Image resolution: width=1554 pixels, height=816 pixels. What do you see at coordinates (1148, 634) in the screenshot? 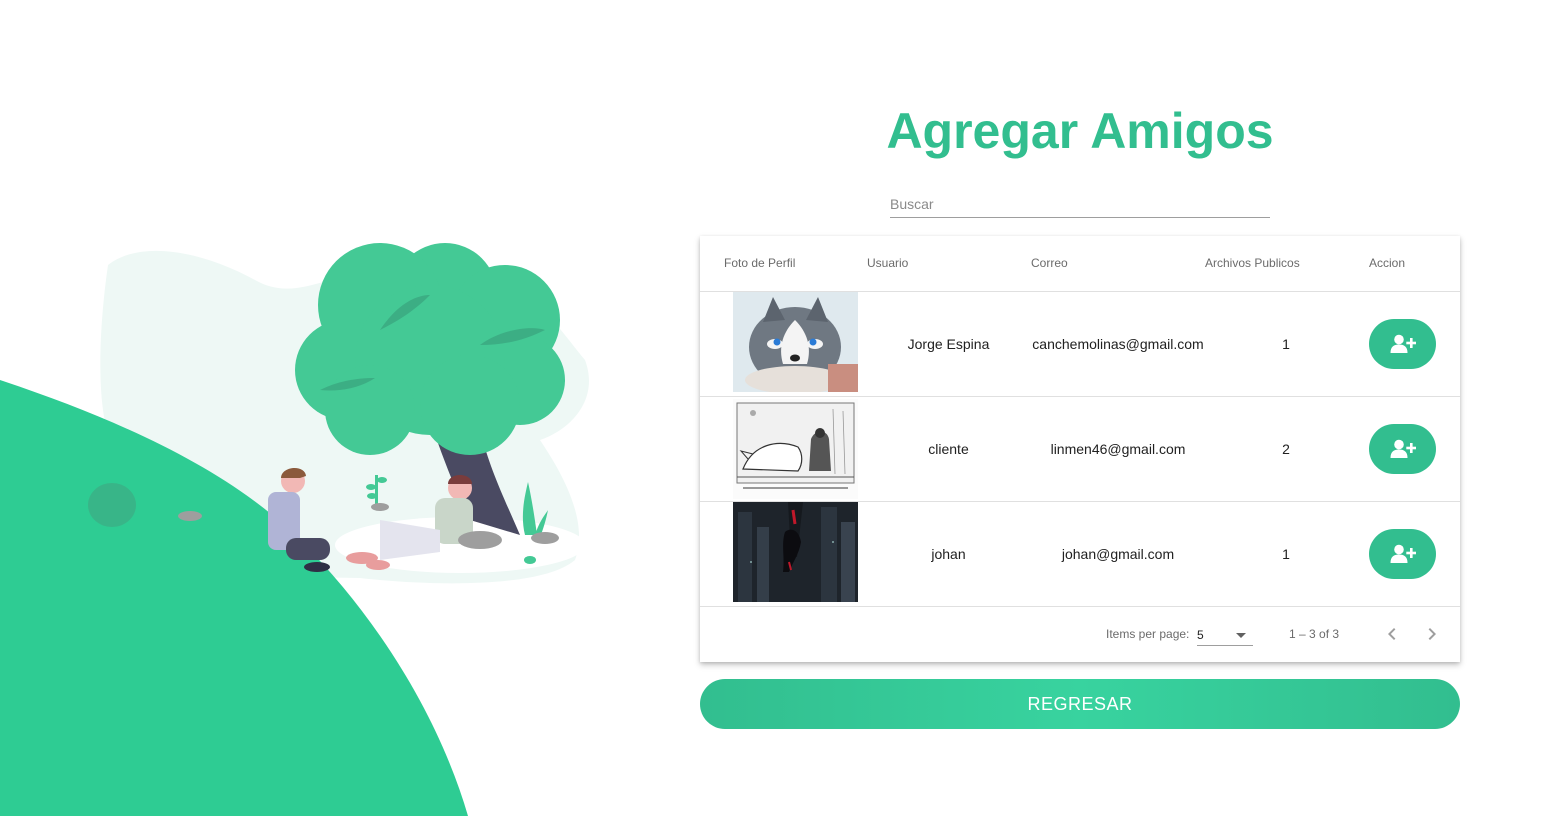
I see `items-per-page-label: Items per page:` at bounding box center [1148, 634].